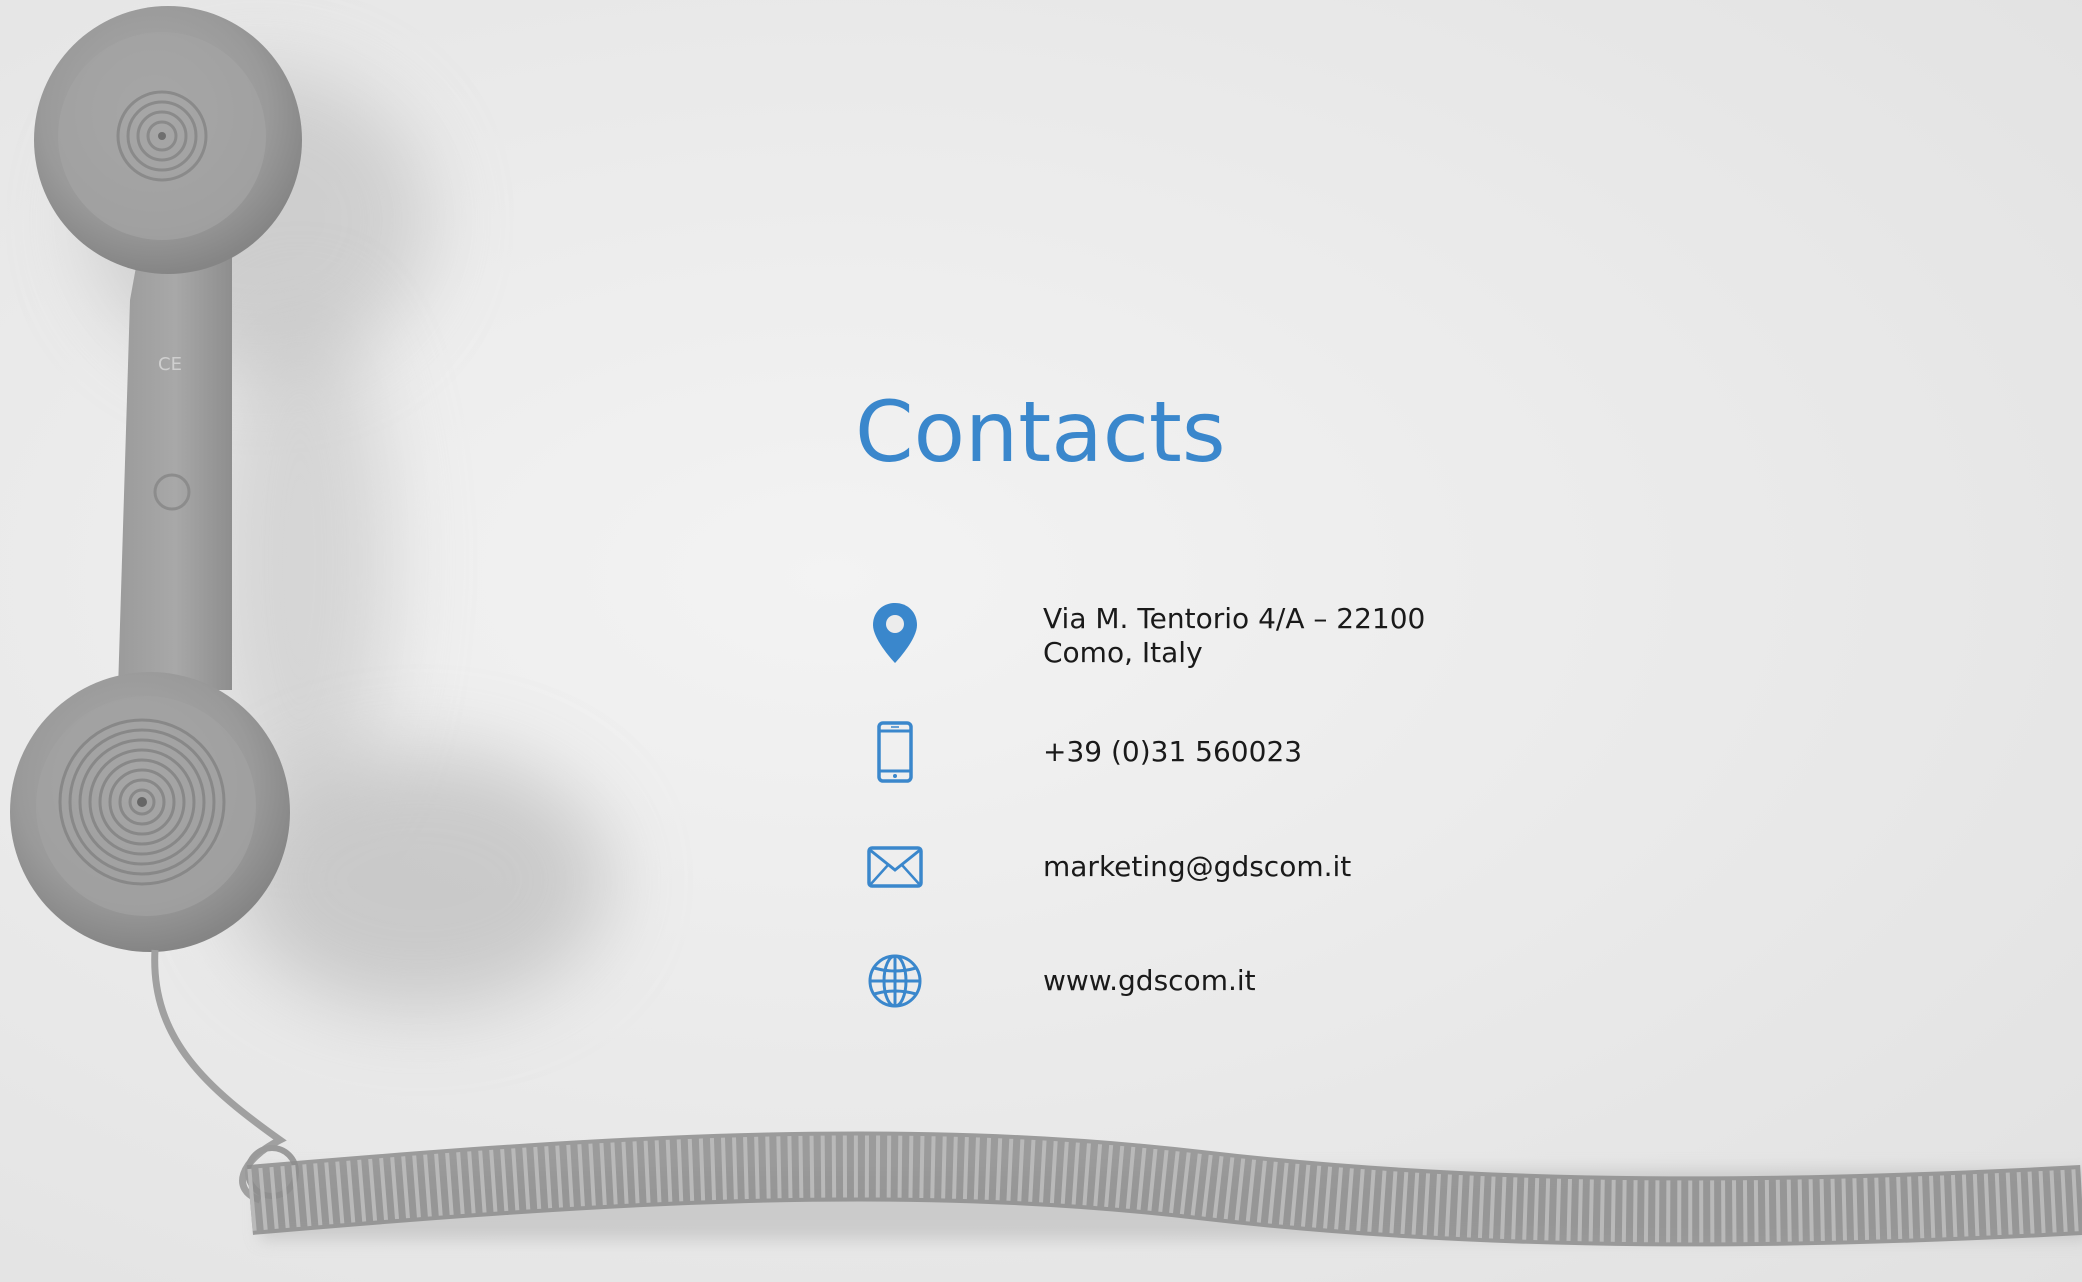 Image resolution: width=2082 pixels, height=1282 pixels. Describe the element at coordinates (1040, 432) in the screenshot. I see `page-title: Contacts` at that location.